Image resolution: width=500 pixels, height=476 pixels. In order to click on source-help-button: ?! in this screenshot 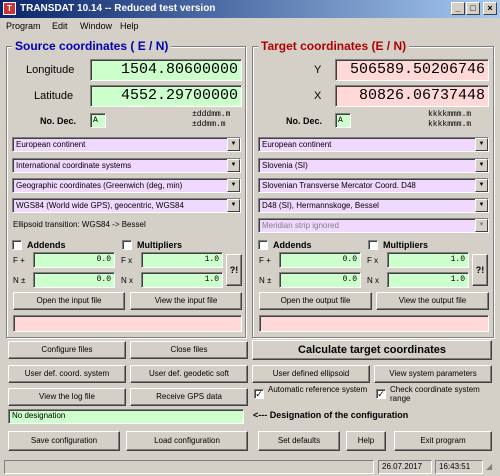, I will do `click(234, 270)`.